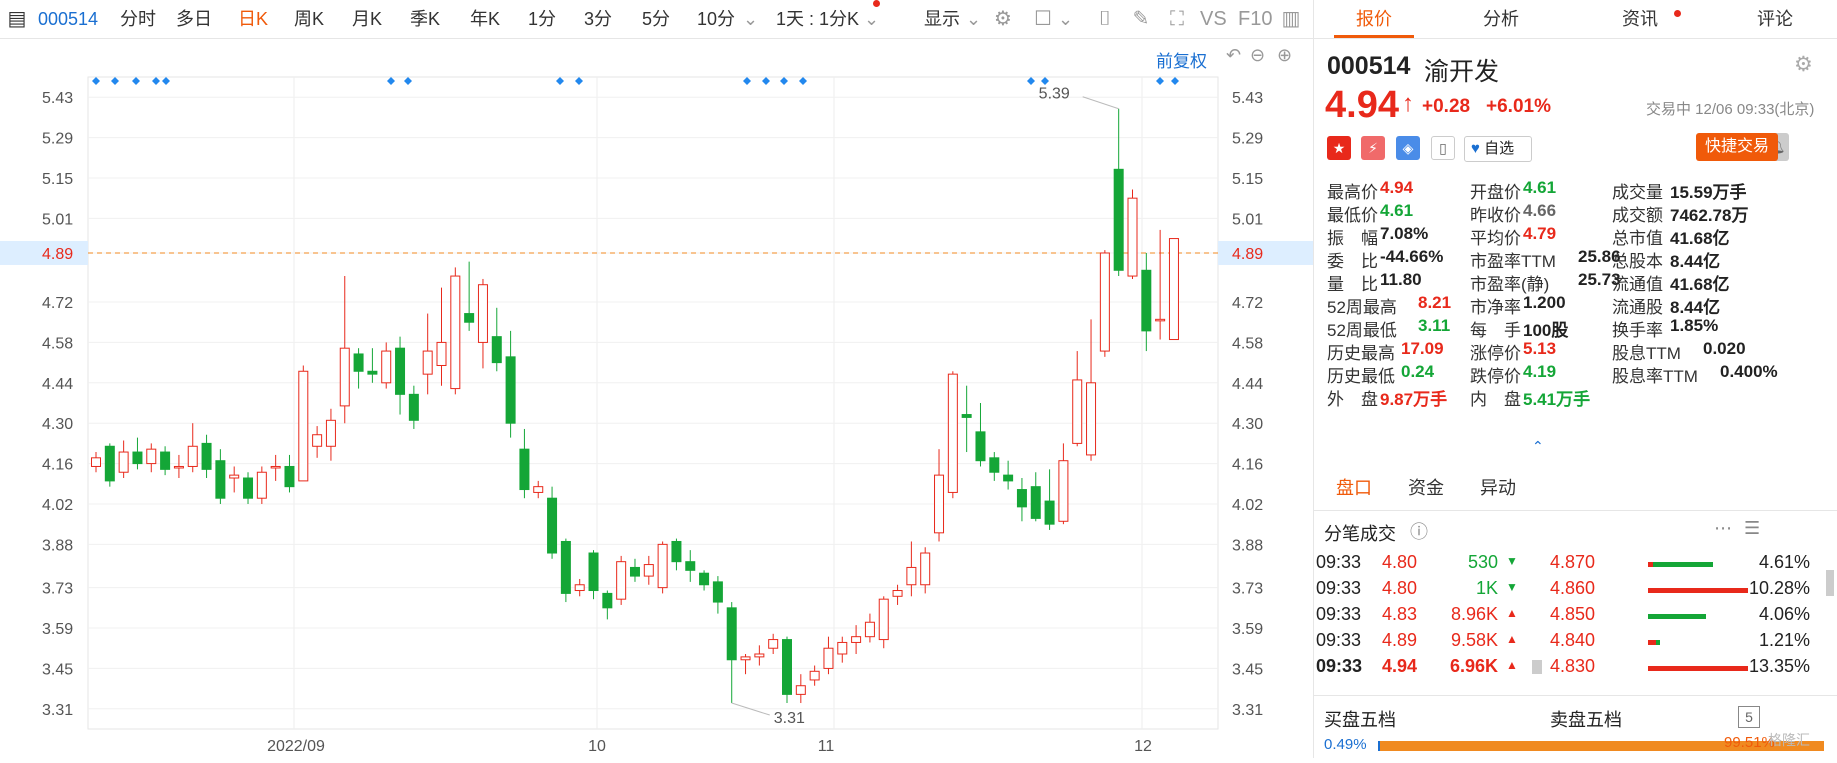  Describe the element at coordinates (425, 19) in the screenshot. I see `tab-quarterly-k: 季K` at that location.